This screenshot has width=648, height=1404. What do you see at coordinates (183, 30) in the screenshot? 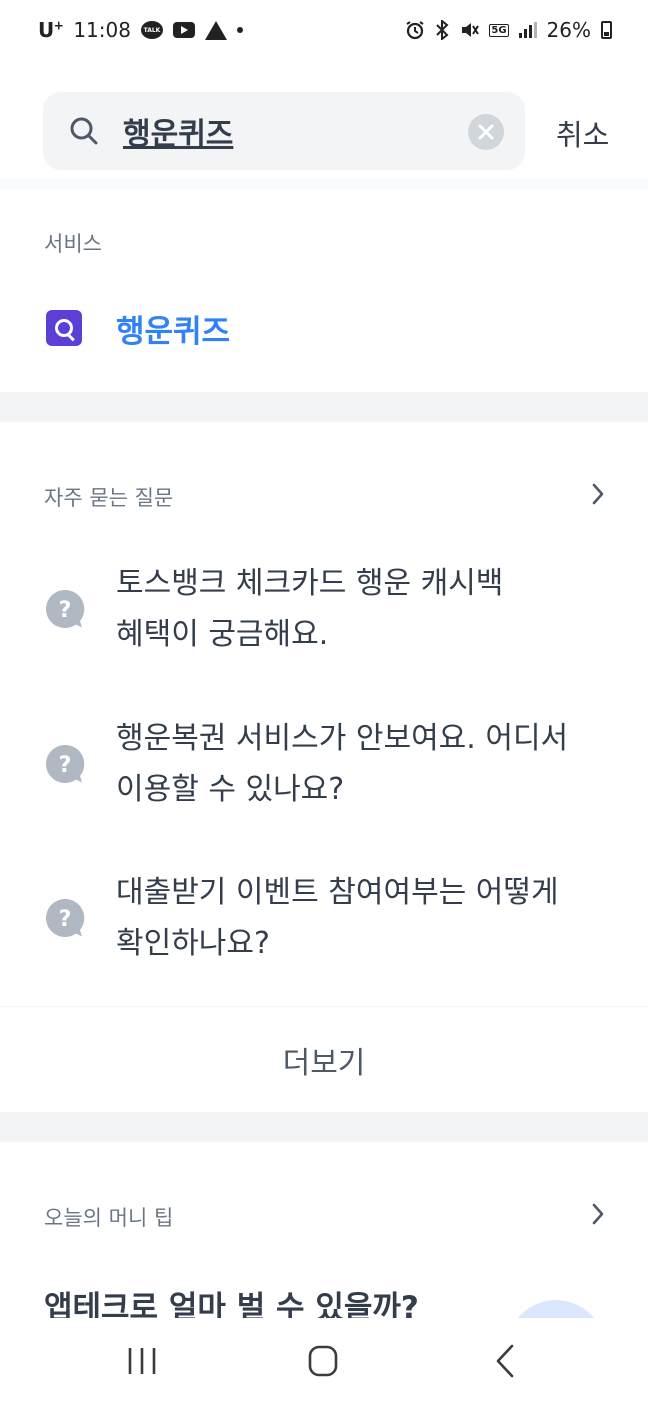
I see `youtube-icon` at bounding box center [183, 30].